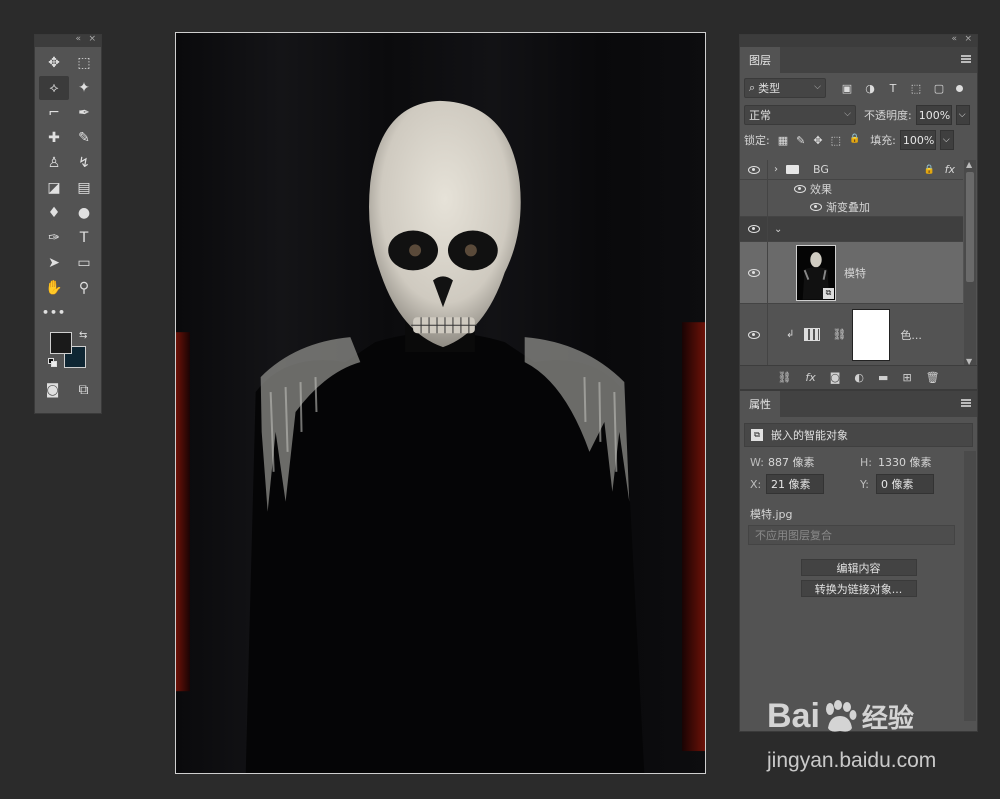 The width and height of the screenshot is (1000, 799). Describe the element at coordinates (760, 60) in the screenshot. I see `tab-layers: 图层` at that location.